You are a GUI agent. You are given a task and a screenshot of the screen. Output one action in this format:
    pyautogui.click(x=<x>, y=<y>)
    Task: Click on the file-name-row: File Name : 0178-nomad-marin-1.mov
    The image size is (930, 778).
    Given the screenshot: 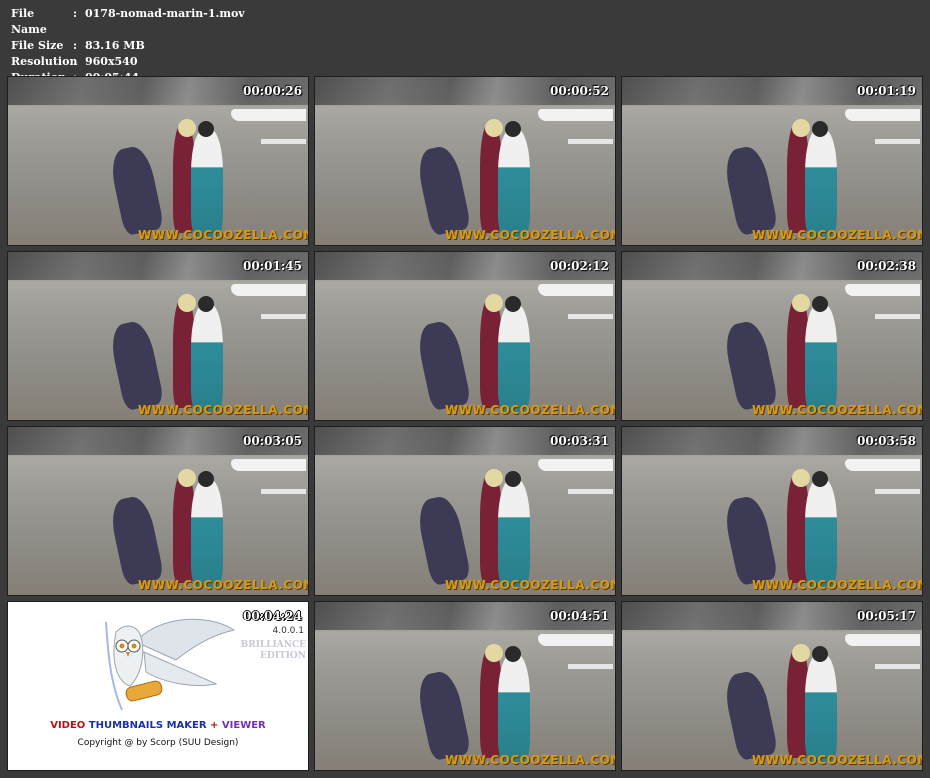 What is the action you would take?
    pyautogui.click(x=128, y=22)
    